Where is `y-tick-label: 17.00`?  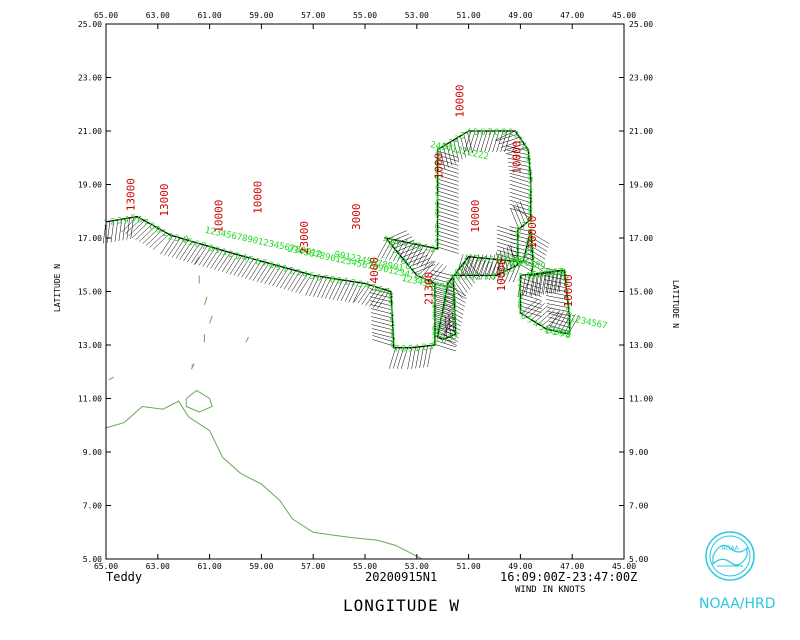
y-tick-label: 17.00 is located at coordinates (90, 238).